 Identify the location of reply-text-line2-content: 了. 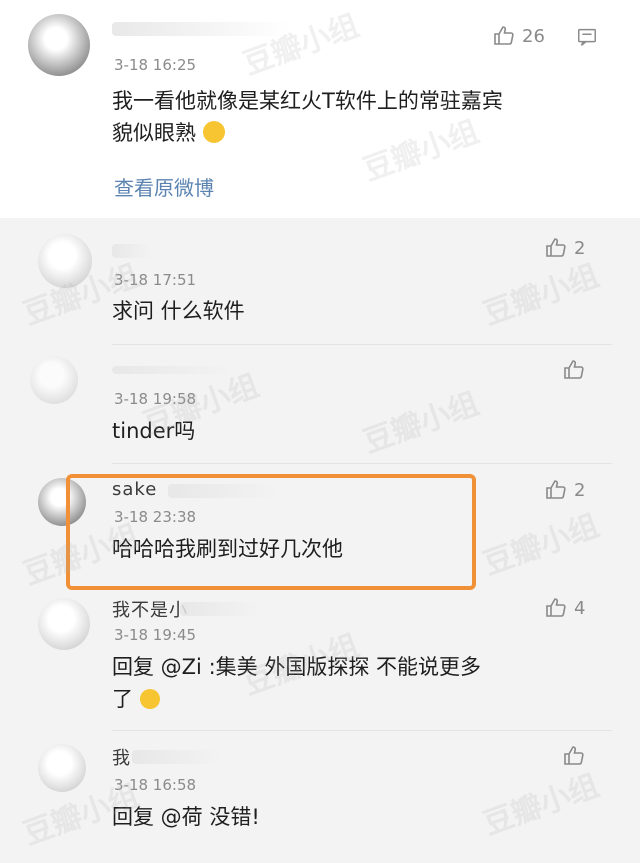
(122, 699).